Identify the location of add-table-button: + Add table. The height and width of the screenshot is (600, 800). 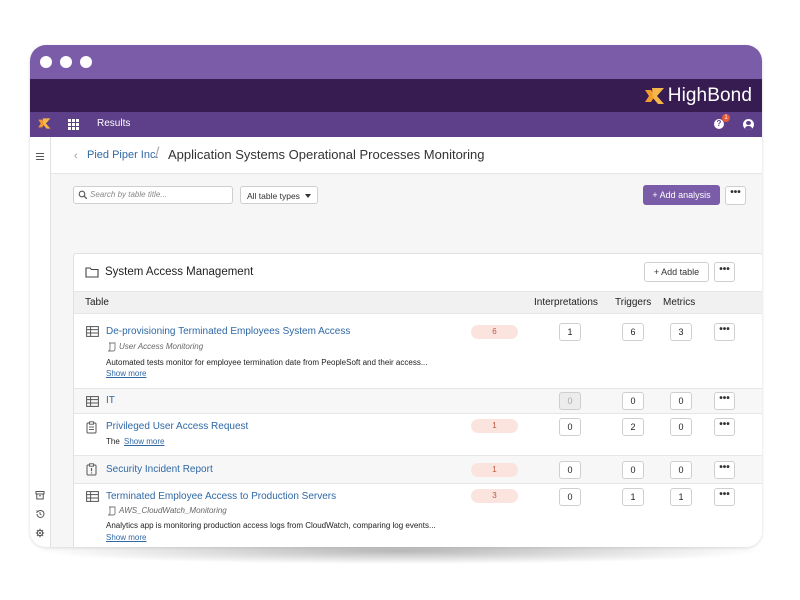
(676, 272).